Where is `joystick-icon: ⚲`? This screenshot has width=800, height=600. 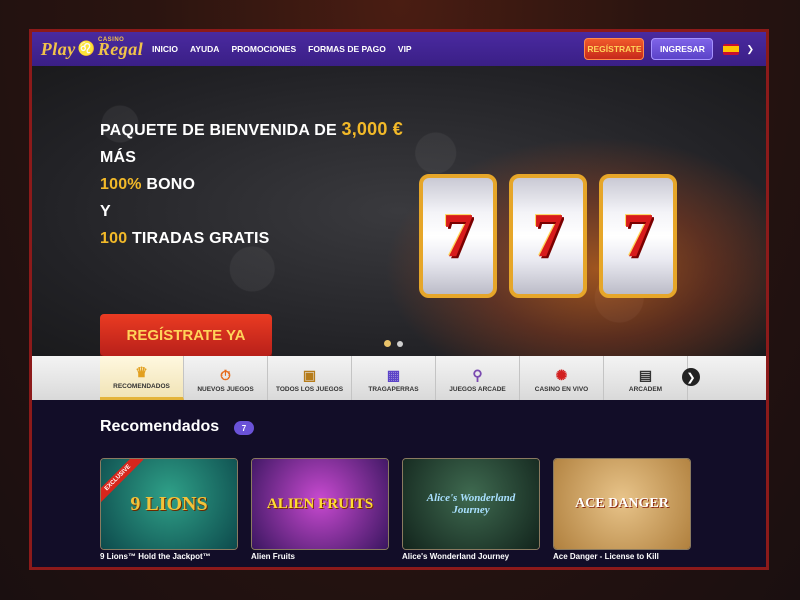
joystick-icon: ⚲ is located at coordinates (477, 375).